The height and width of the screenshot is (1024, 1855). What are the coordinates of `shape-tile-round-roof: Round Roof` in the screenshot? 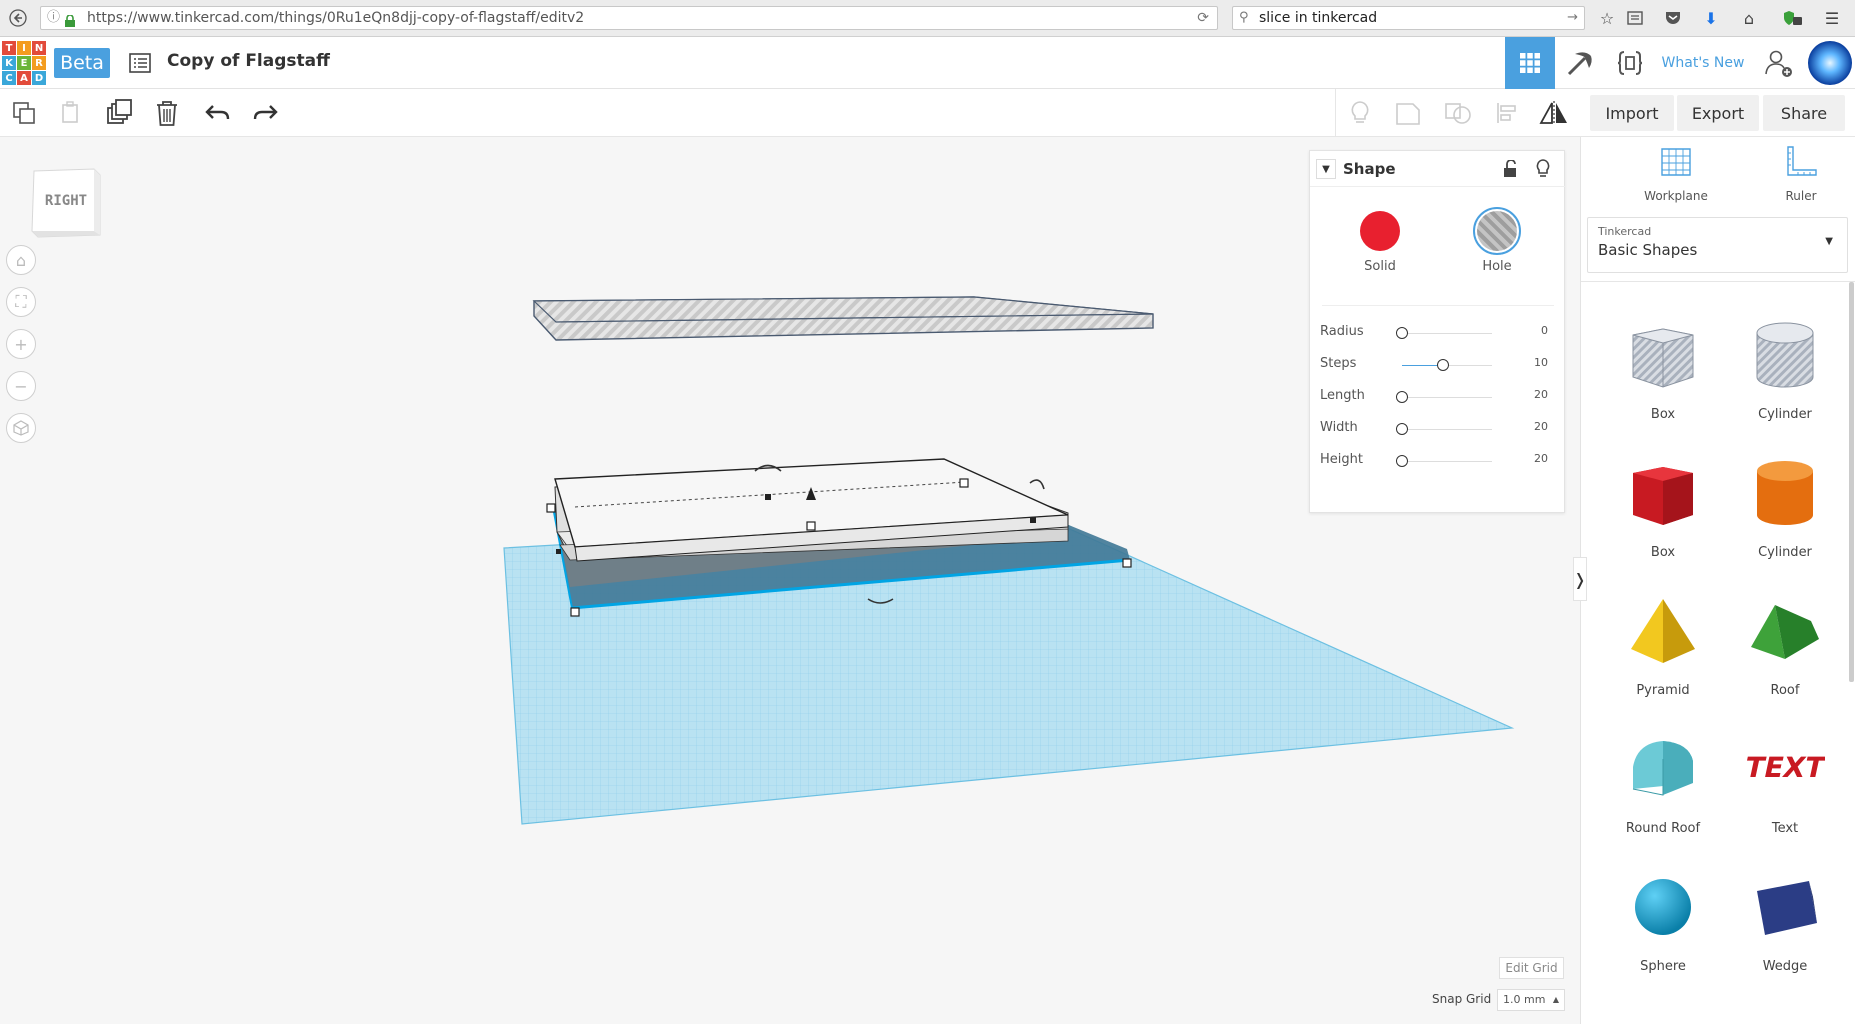 It's located at (1663, 778).